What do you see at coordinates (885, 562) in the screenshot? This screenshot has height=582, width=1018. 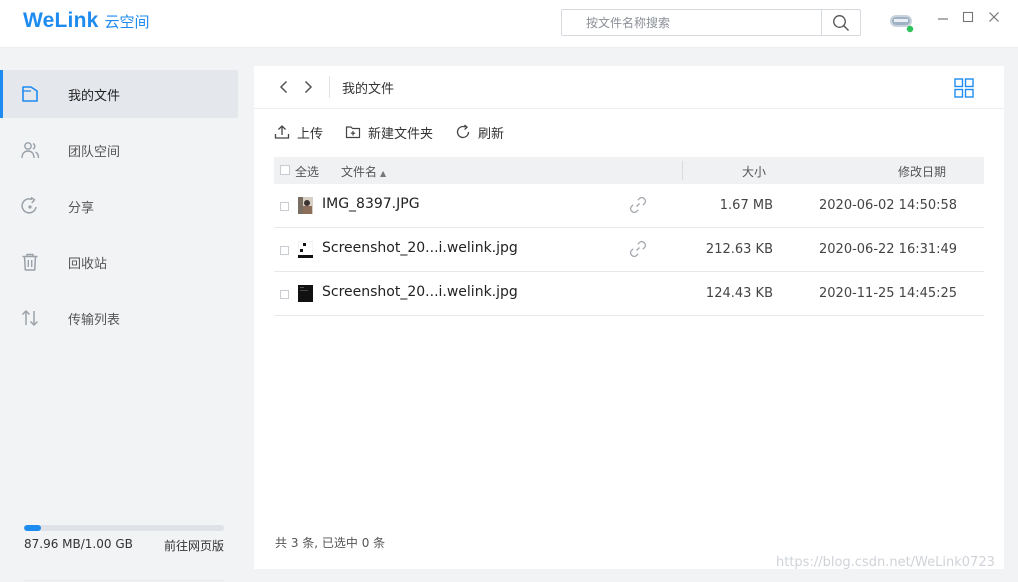 I see `watermark-text: https://blog.csdn.net/WeLink0723` at bounding box center [885, 562].